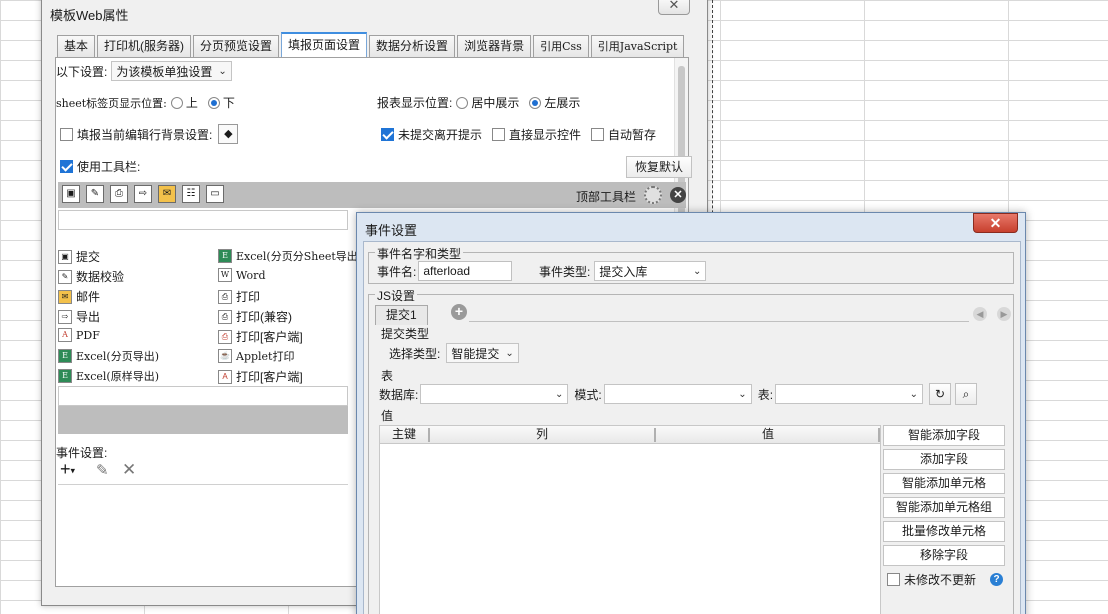 The height and width of the screenshot is (614, 1108). Describe the element at coordinates (108, 356) in the screenshot. I see `list-item: E Excel(分页导出)` at that location.